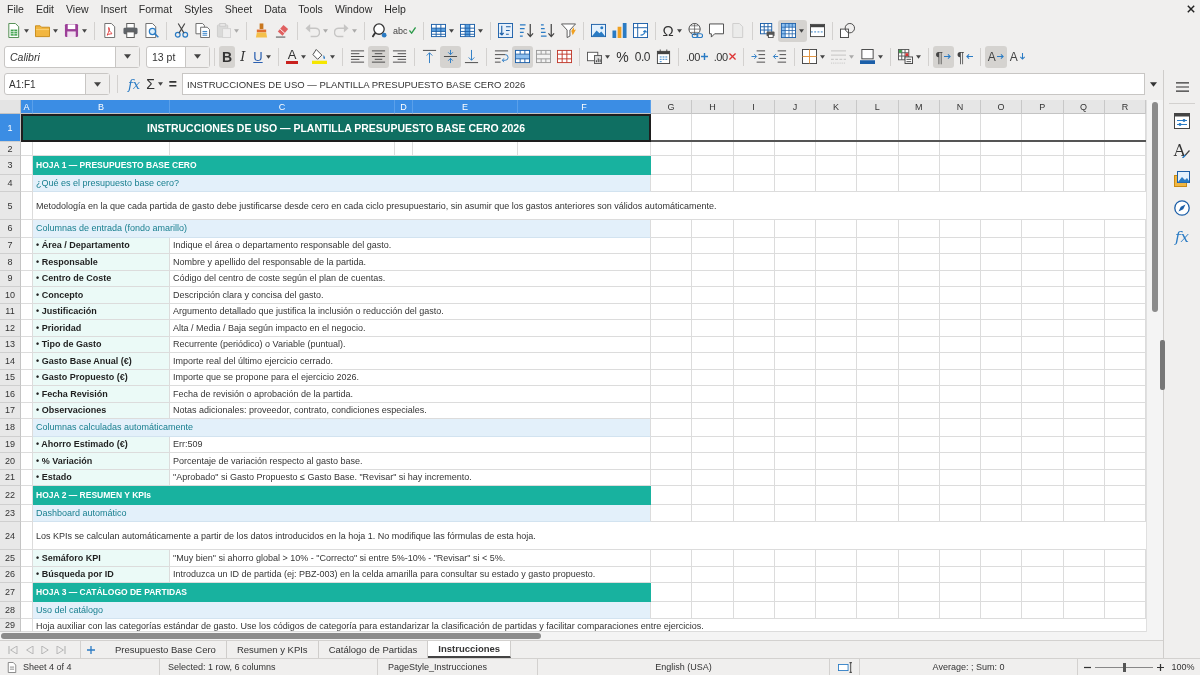  What do you see at coordinates (10, 262) in the screenshot?
I see `row-header: 8` at bounding box center [10, 262].